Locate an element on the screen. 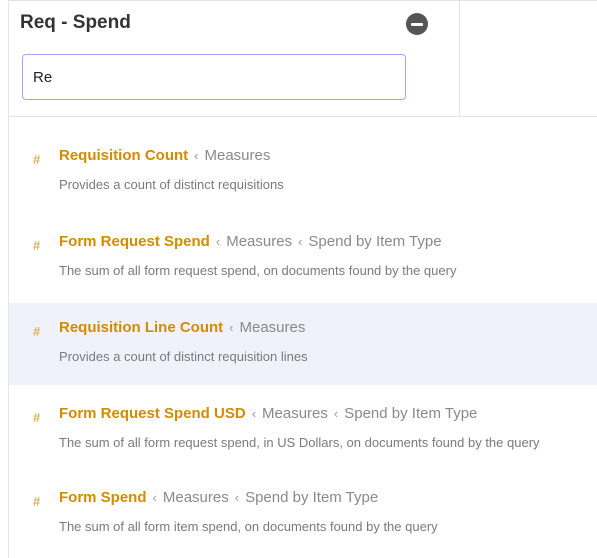 Image resolution: width=597 pixels, height=558 pixels. item-name: Requisition Count is located at coordinates (124, 155).